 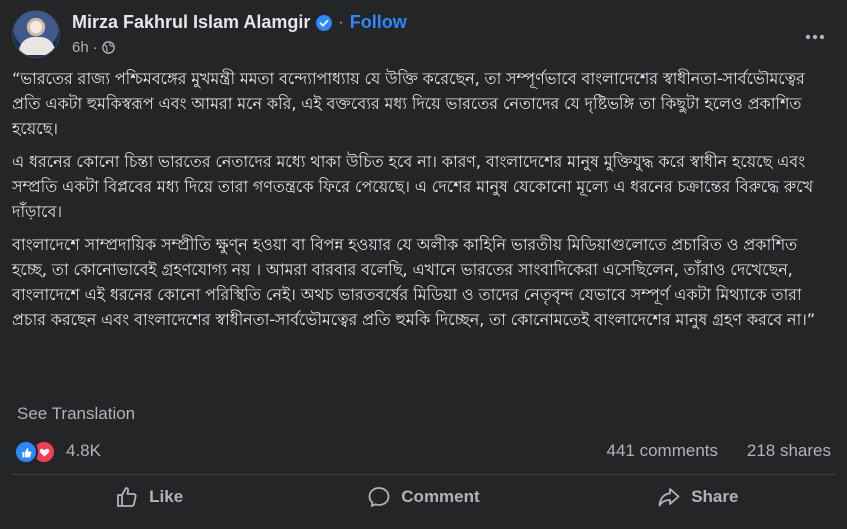 I want to click on post-meta: 6h ·, so click(x=93, y=47).